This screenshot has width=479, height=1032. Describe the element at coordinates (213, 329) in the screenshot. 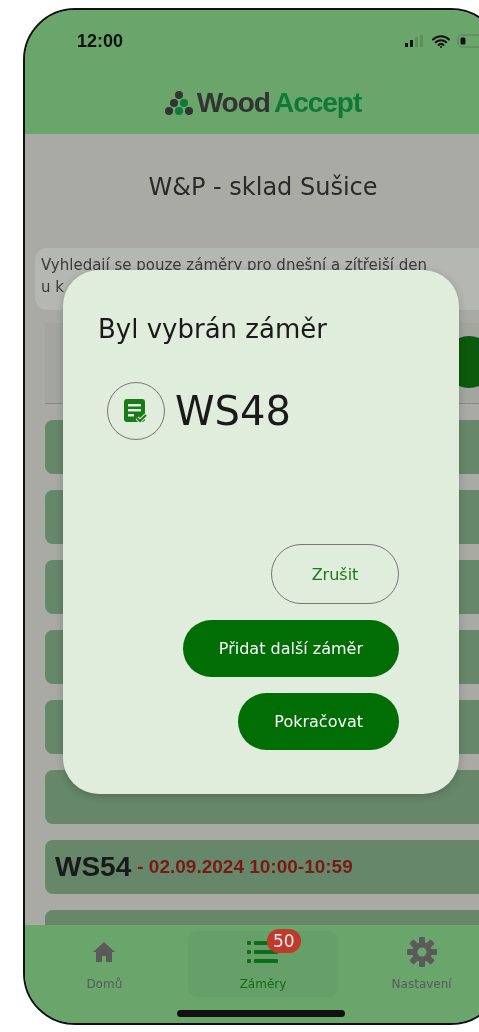

I see `dialog-title: Byl vybrán záměr` at that location.